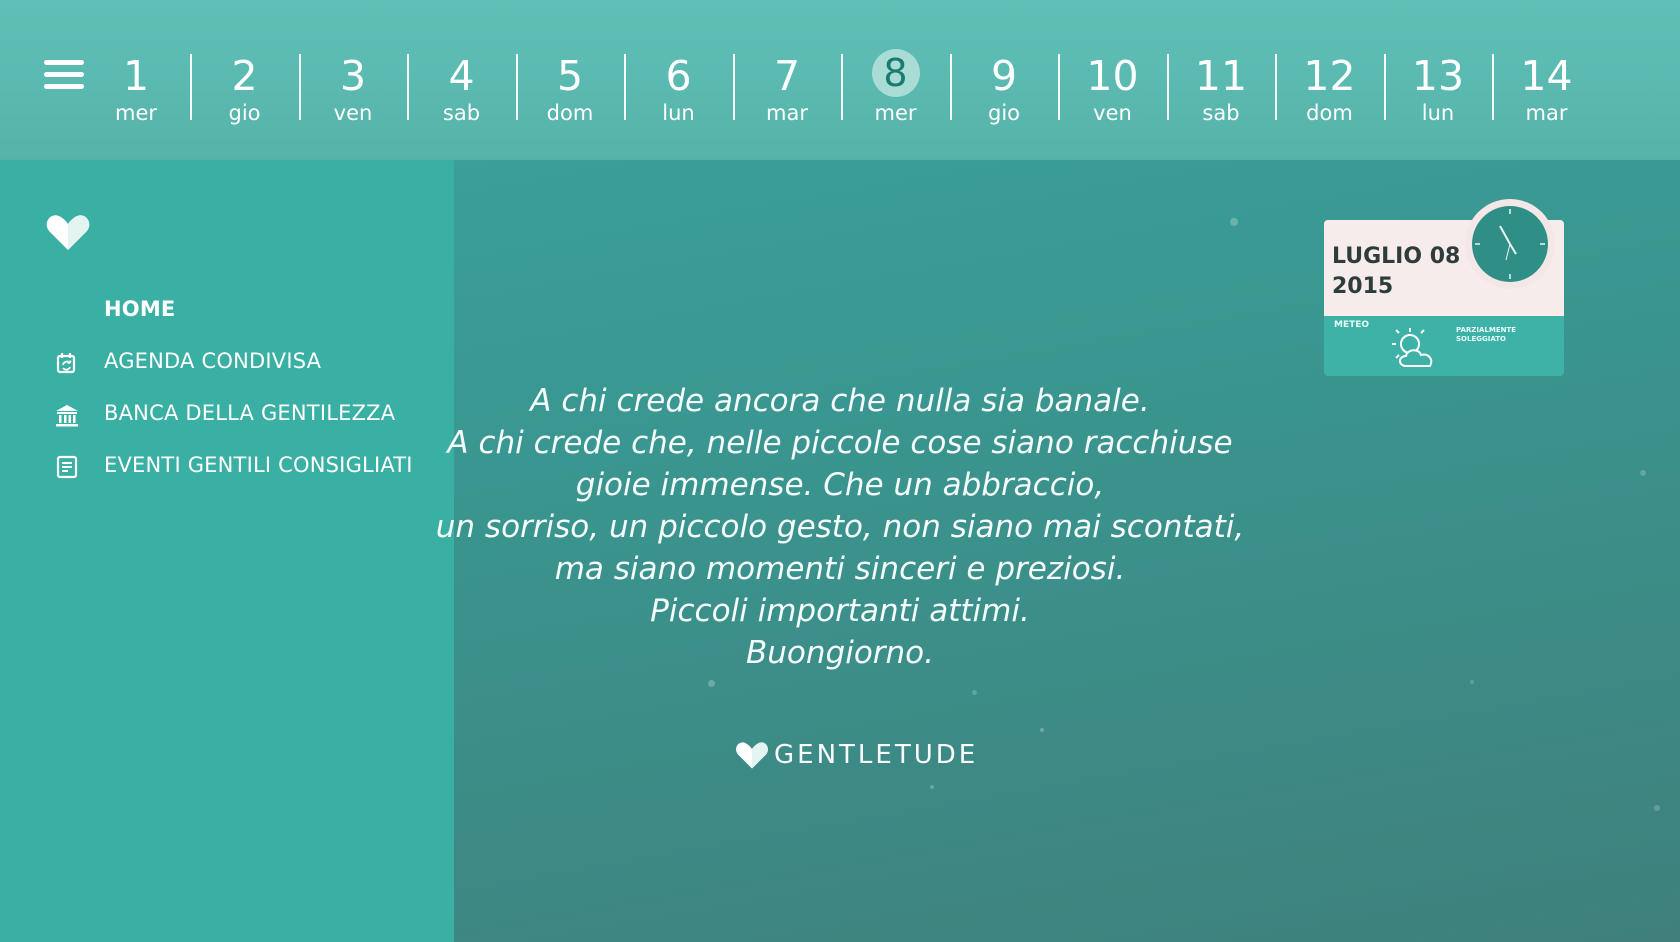  What do you see at coordinates (1112, 76) in the screenshot?
I see `day-number: 10` at bounding box center [1112, 76].